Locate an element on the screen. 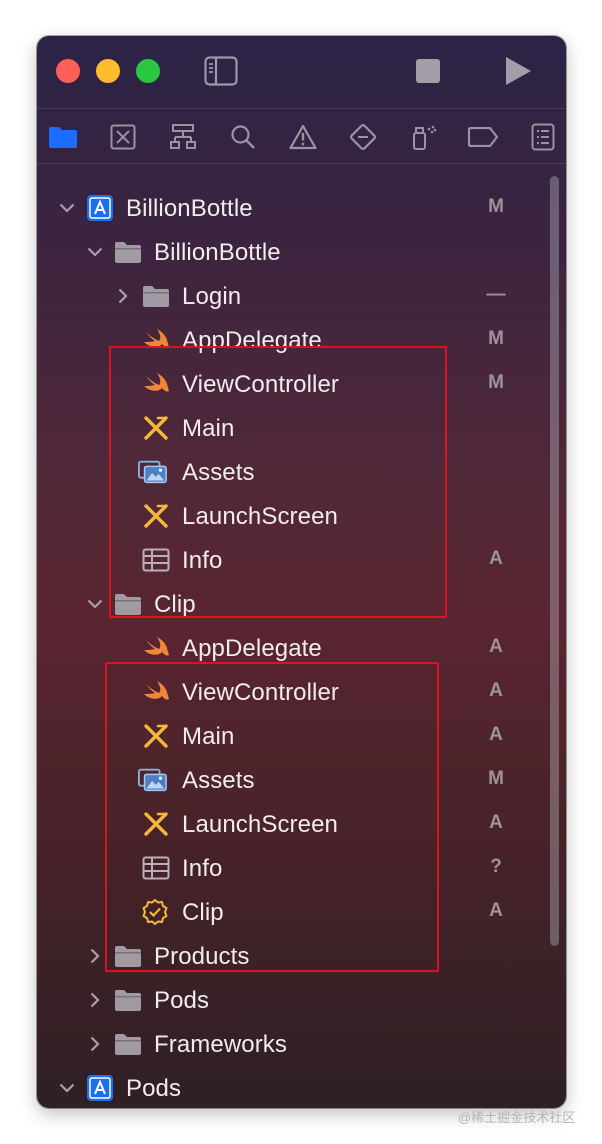 The width and height of the screenshot is (602, 1144). title-bar is located at coordinates (301, 72).